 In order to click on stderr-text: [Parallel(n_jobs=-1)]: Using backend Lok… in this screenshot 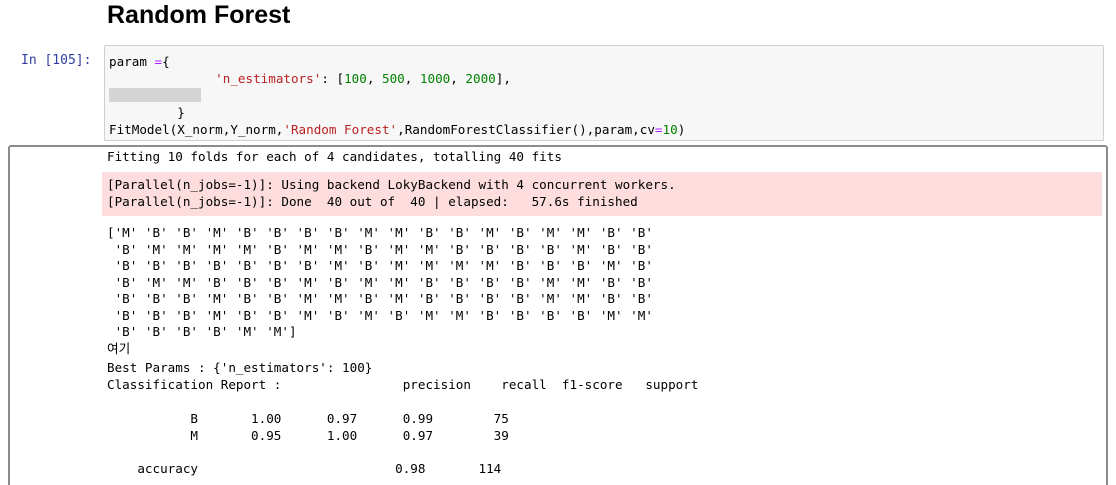, I will do `click(391, 193)`.